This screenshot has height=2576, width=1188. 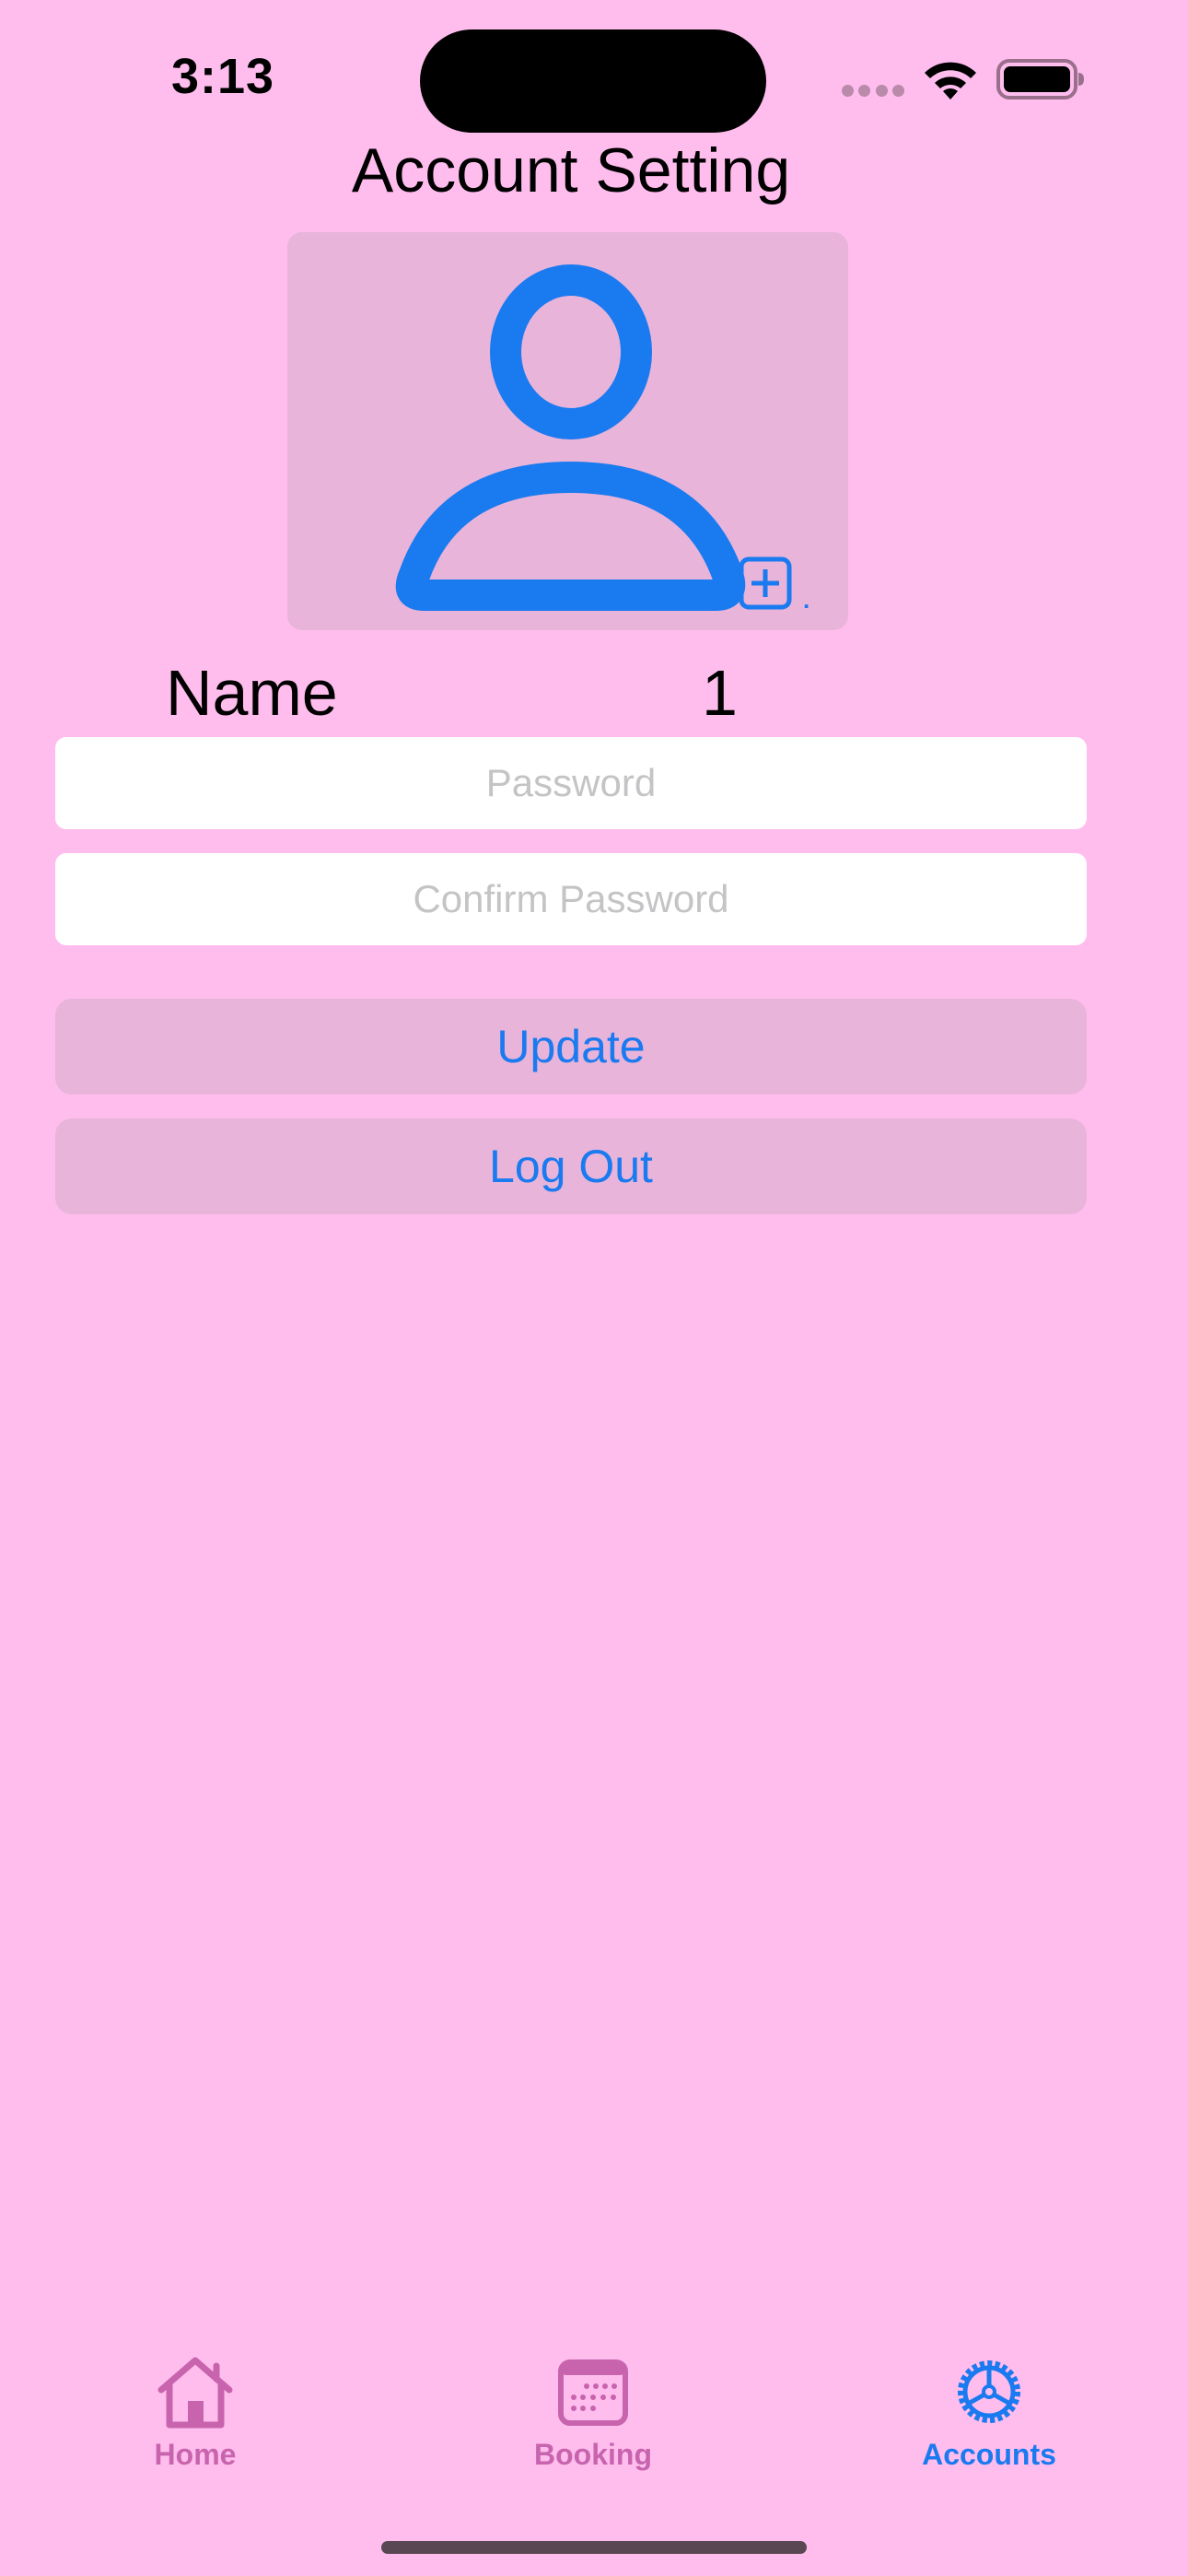 I want to click on wifi-icon, so click(x=951, y=81).